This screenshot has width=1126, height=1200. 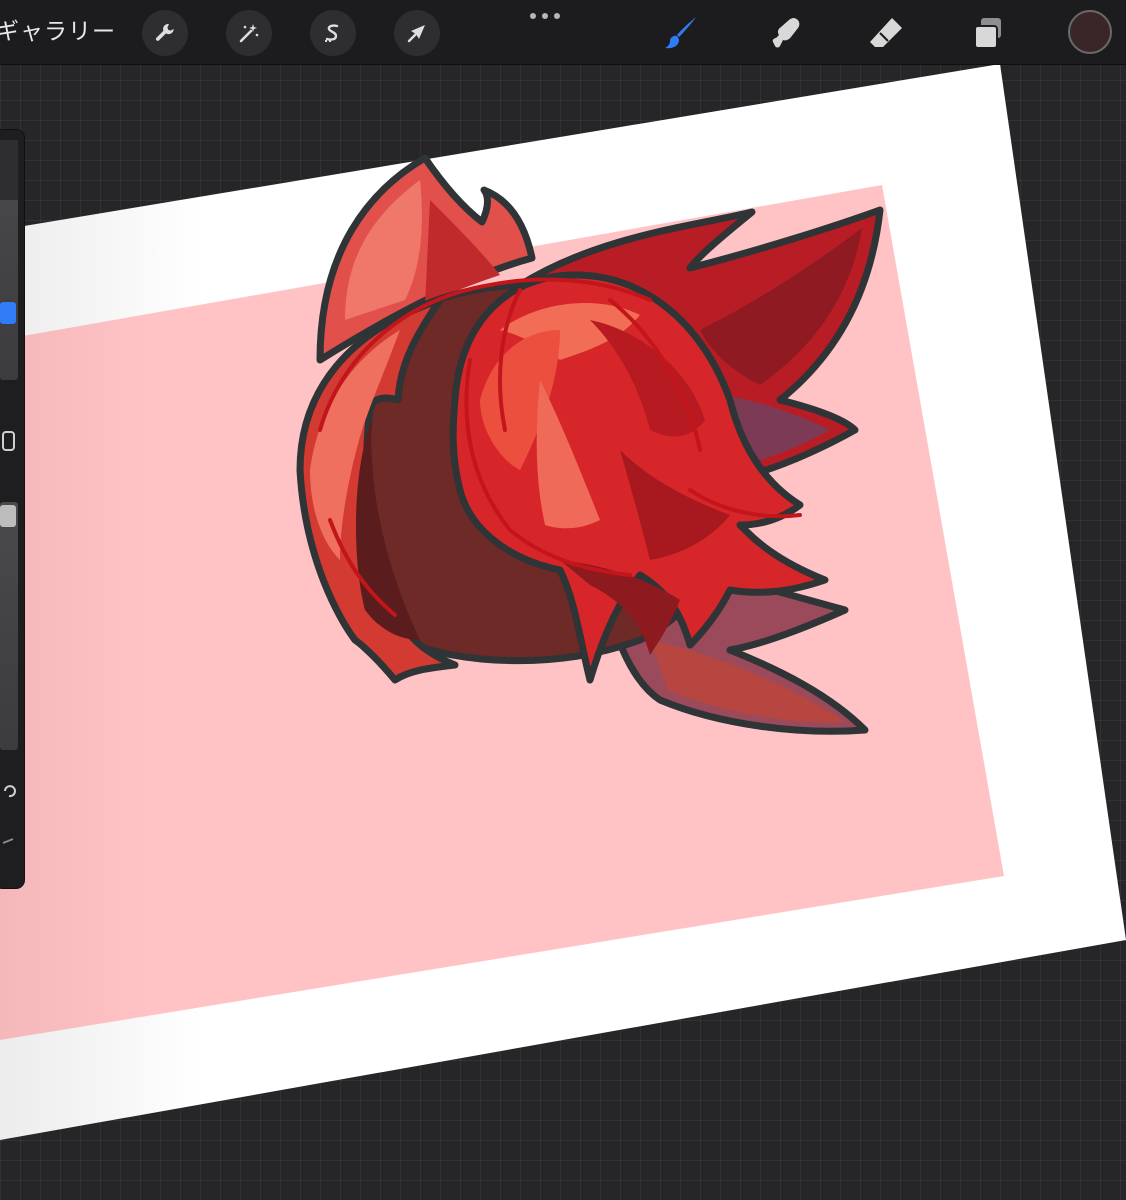 I want to click on brush-icon, so click(x=680, y=33).